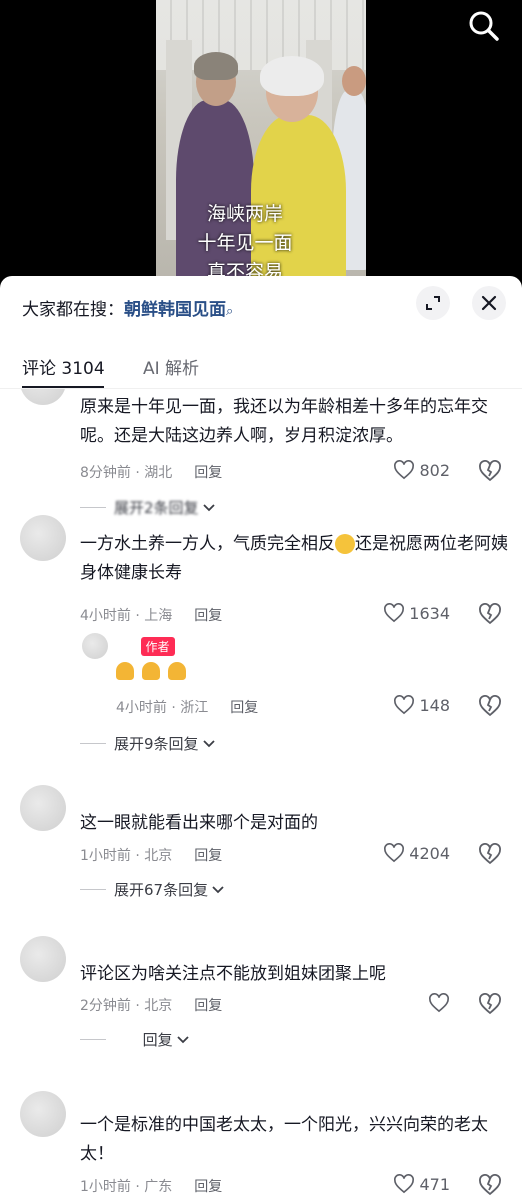 This screenshot has width=522, height=1200. I want to click on like-button, so click(439, 1003).